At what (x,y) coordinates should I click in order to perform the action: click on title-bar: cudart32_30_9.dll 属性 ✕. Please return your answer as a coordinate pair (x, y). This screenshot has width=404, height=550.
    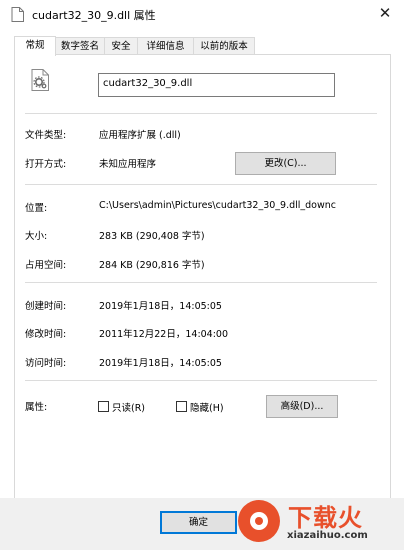
    Looking at the image, I should click on (202, 15).